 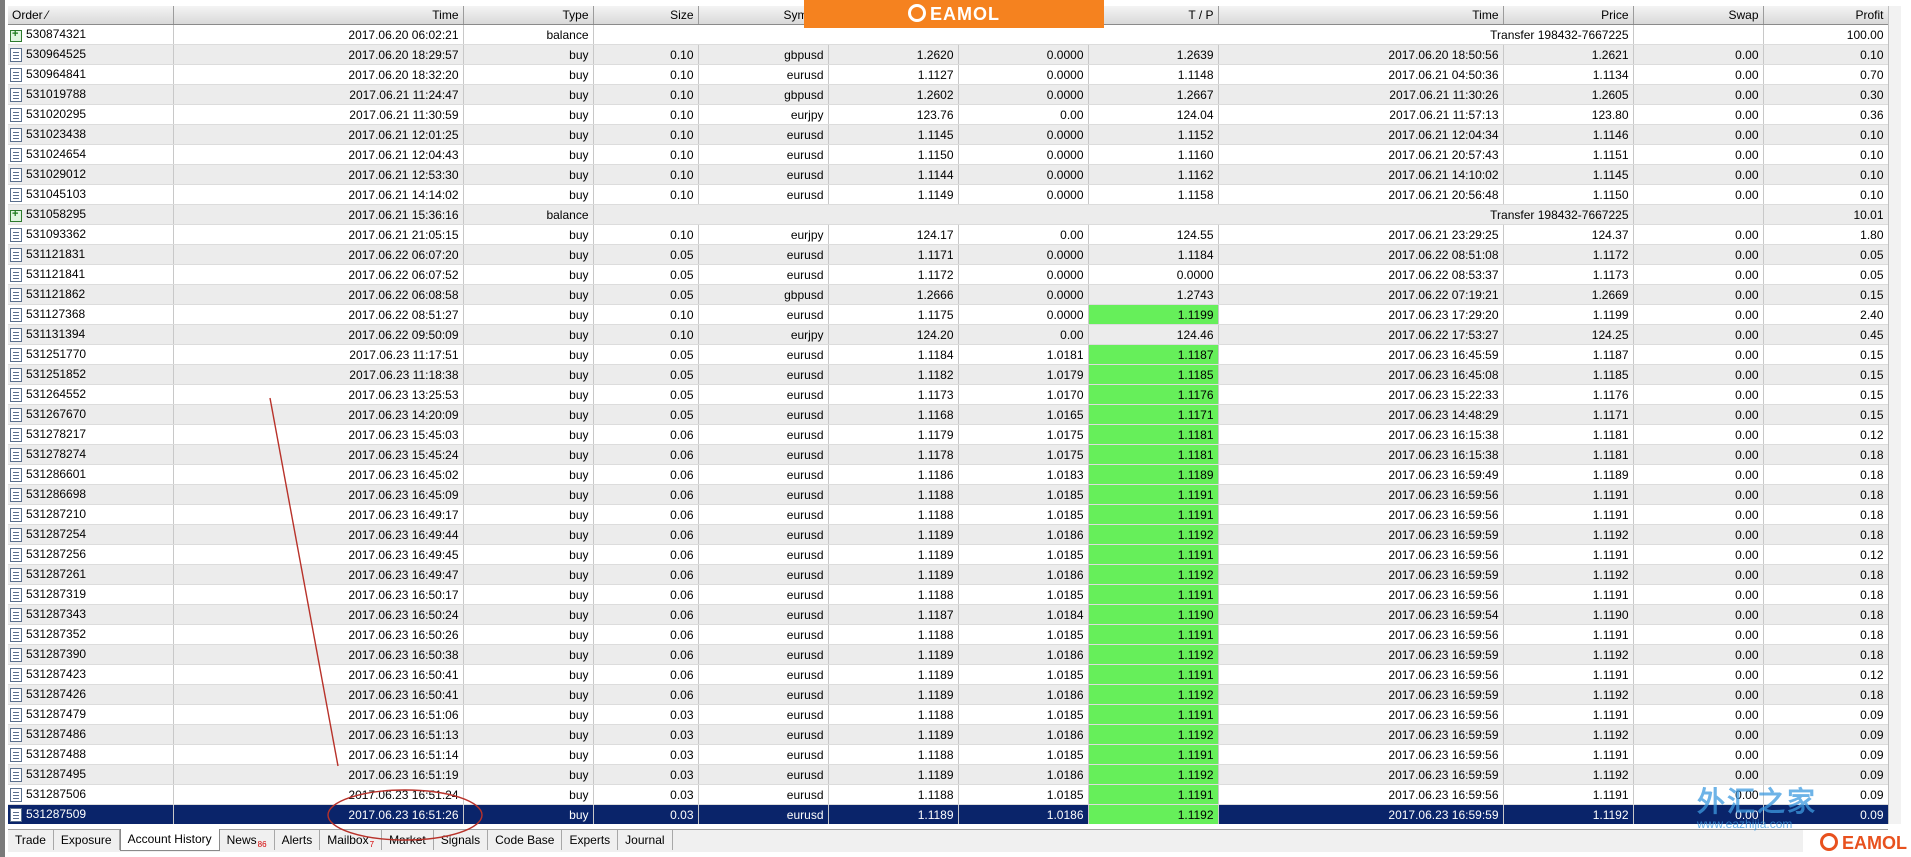 I want to click on cell-close-price: 1.2621, so click(x=1568, y=54).